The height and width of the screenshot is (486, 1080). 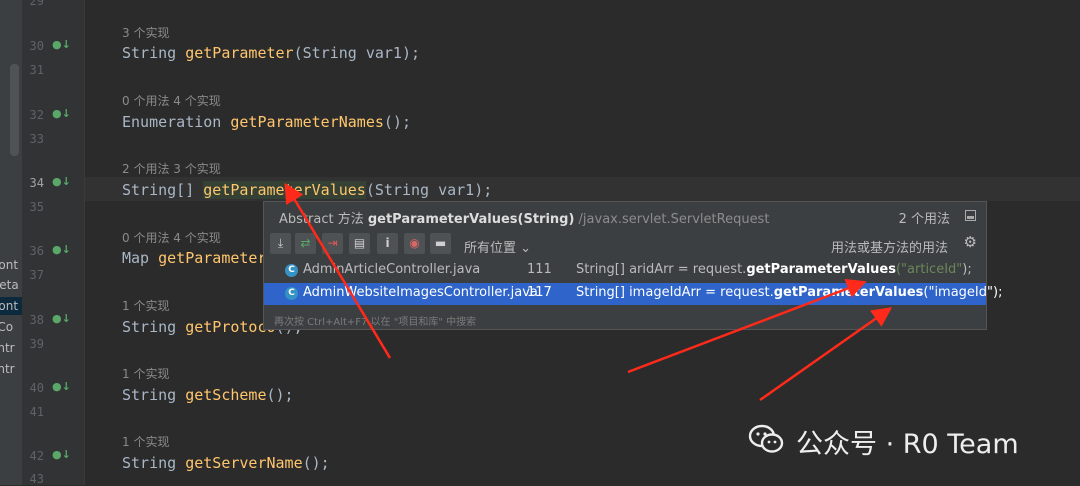 I want to click on line-number: 41, so click(x=36, y=412).